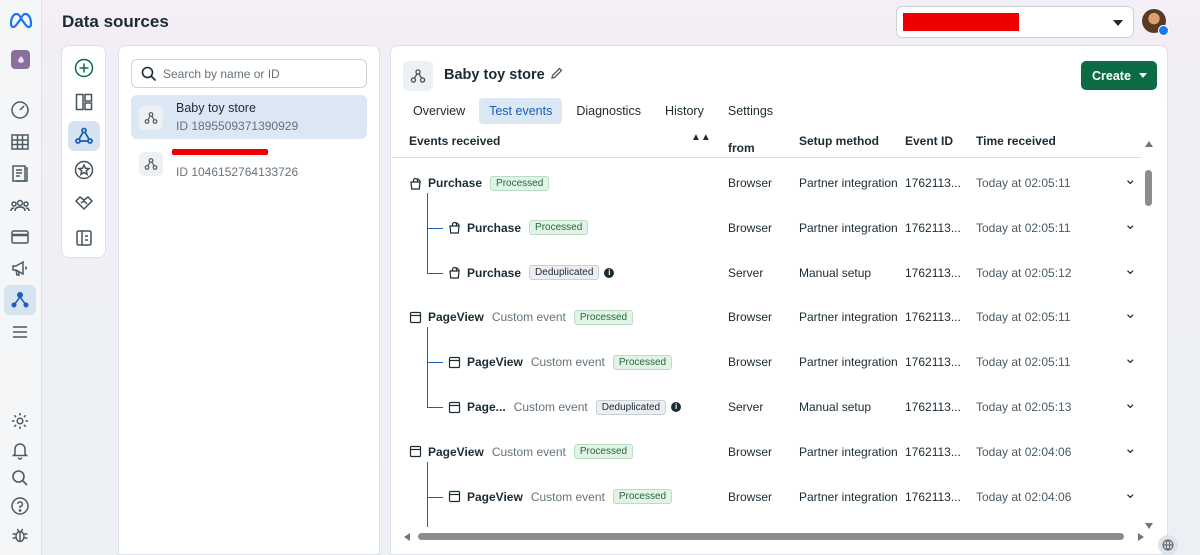  I want to click on custom-conversions-star-icon, so click(84, 170).